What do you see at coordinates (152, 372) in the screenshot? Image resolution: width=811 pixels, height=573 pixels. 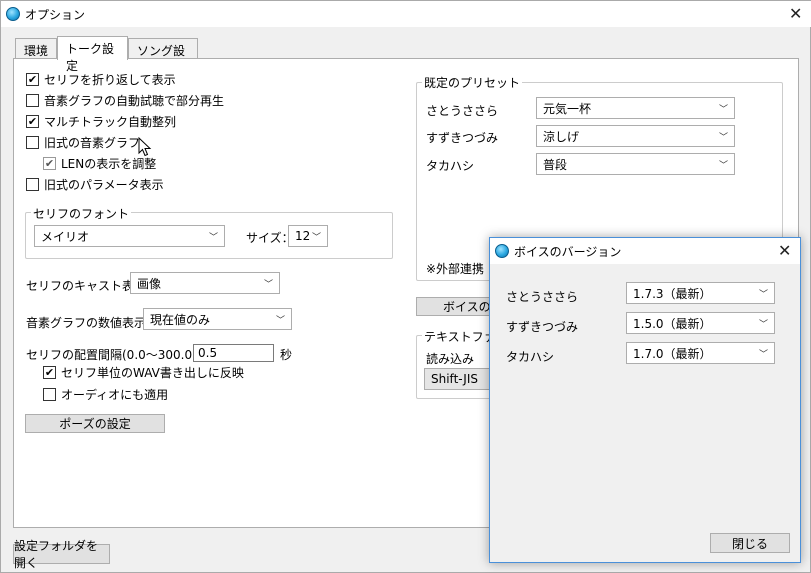 I see `wav-reflect-label: セリフ単位のWAV書き出しに反映` at bounding box center [152, 372].